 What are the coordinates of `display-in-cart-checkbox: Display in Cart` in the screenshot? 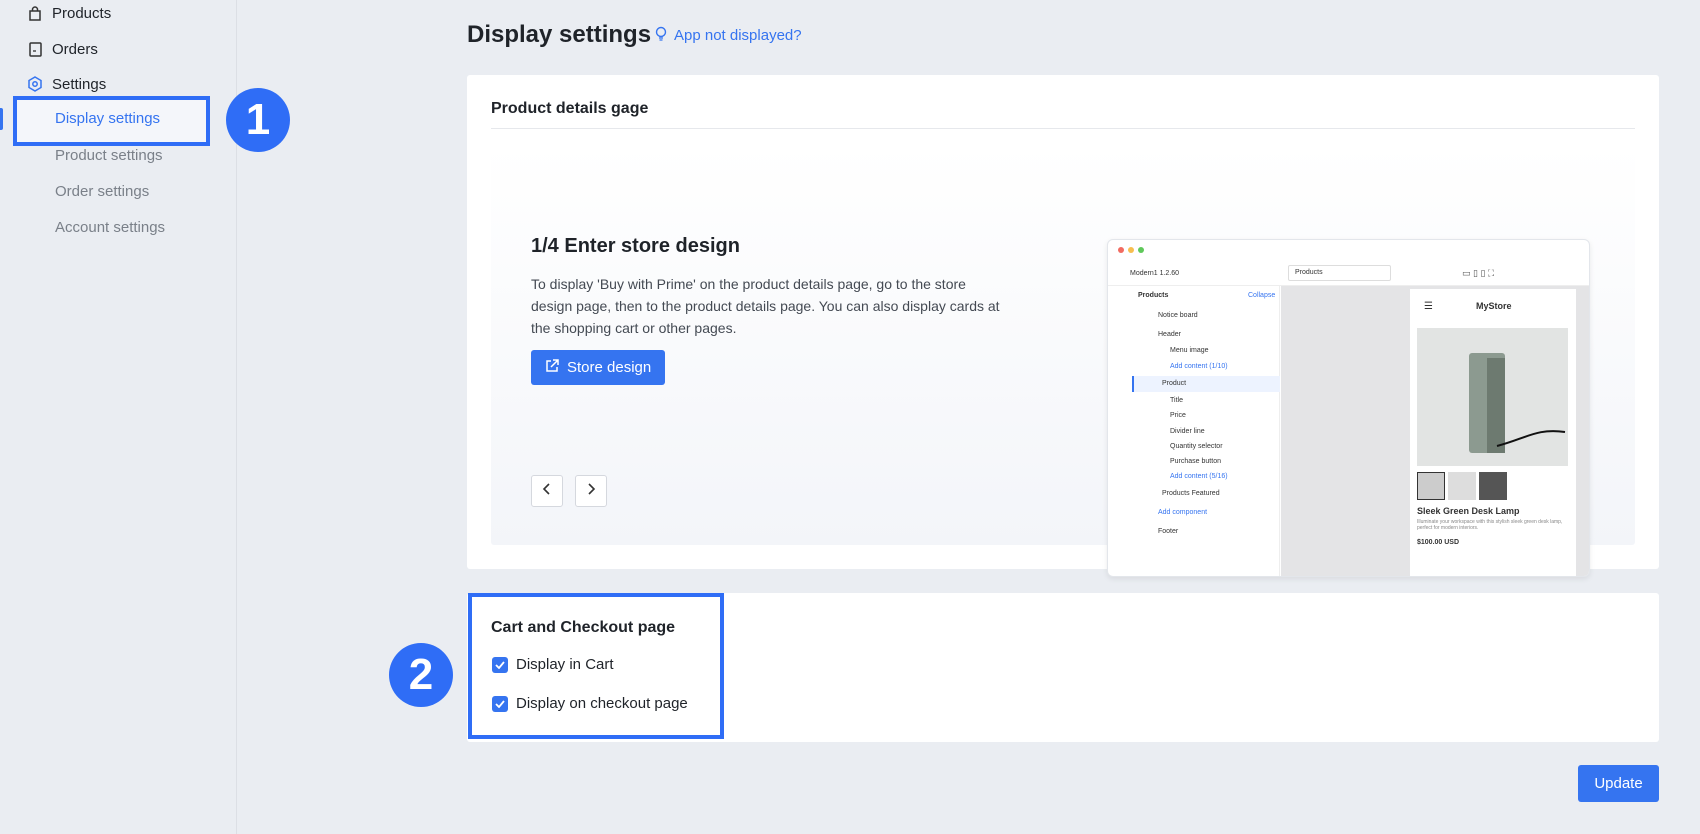 It's located at (553, 664).